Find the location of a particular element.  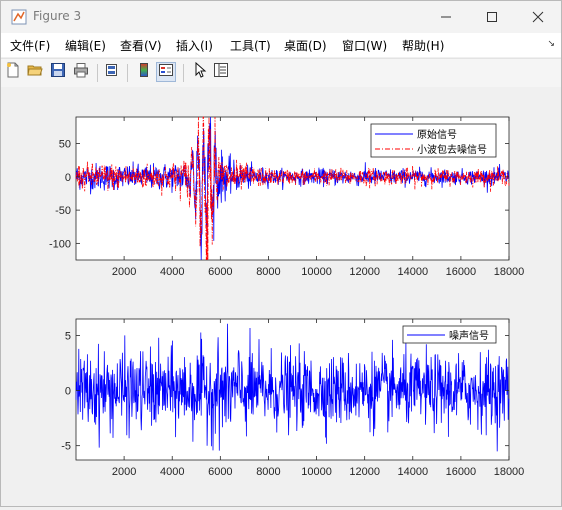

link-plot-icon is located at coordinates (112, 72).